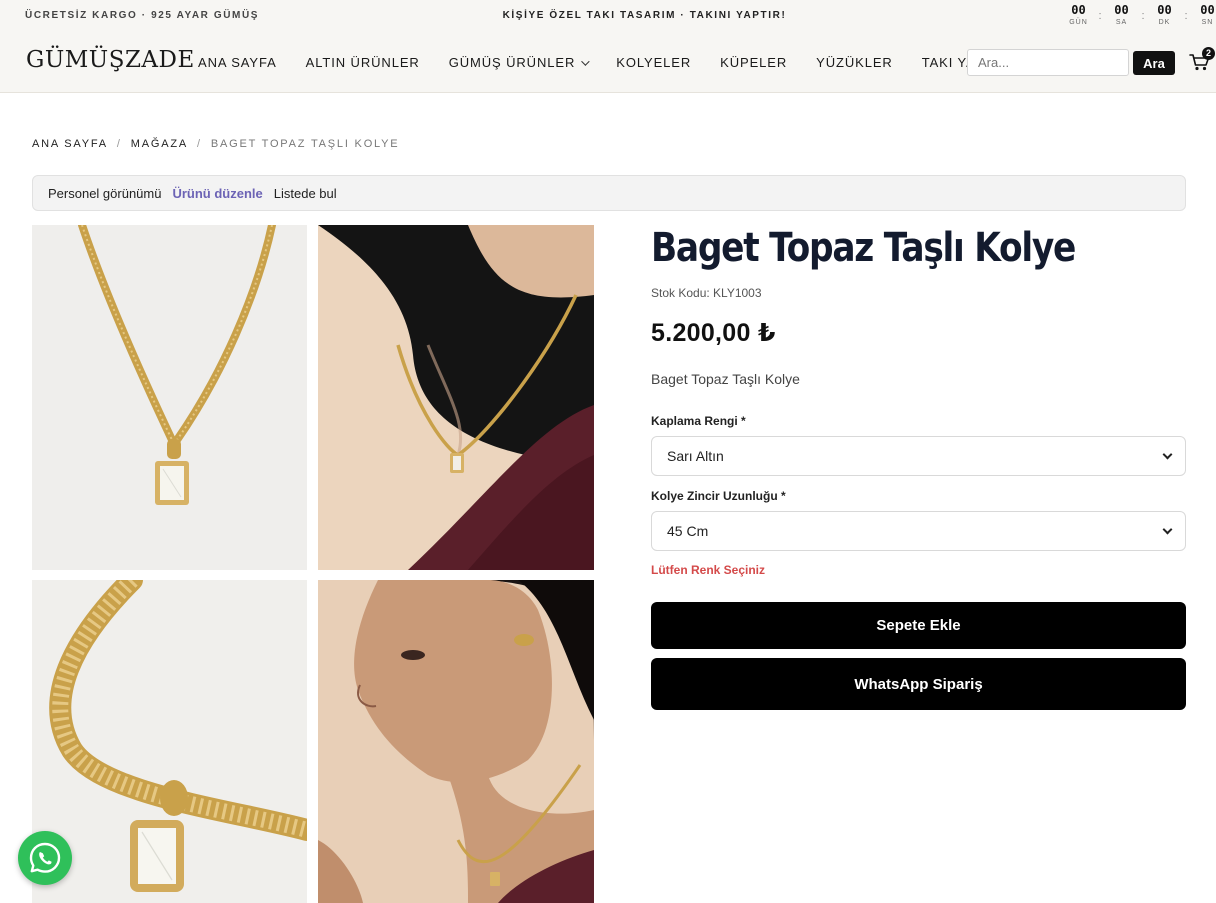 The image size is (1216, 903). I want to click on countdown-seconds-label: SN, so click(1207, 22).